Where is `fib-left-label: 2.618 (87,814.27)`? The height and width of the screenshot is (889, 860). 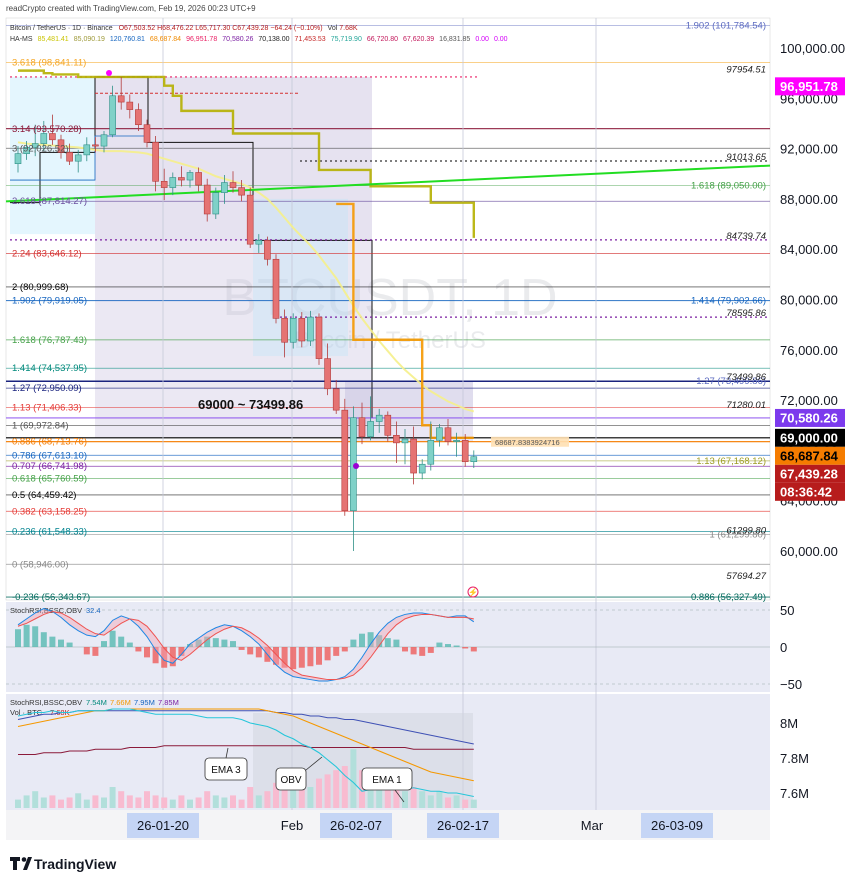
fib-left-label: 2.618 (87,814.27) is located at coordinates (49, 201).